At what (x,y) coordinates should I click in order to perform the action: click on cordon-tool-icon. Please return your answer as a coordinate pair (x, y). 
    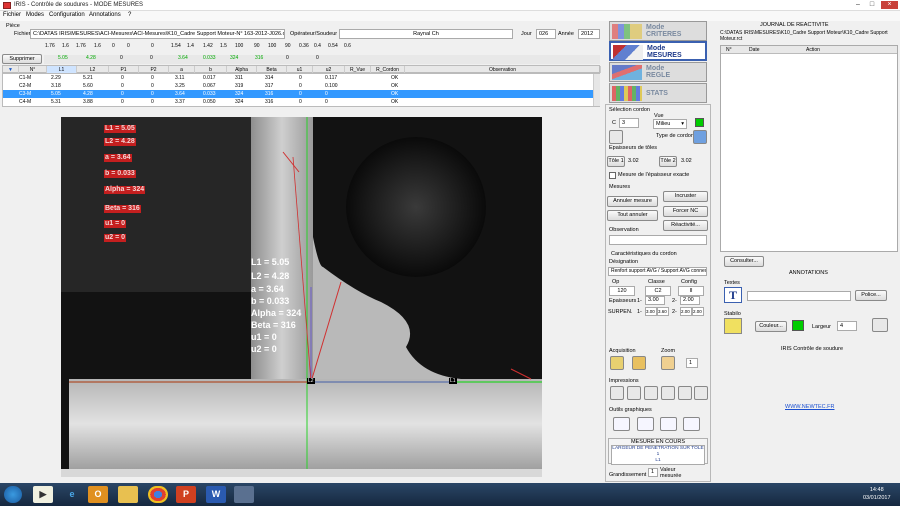
    Looking at the image, I should click on (616, 137).